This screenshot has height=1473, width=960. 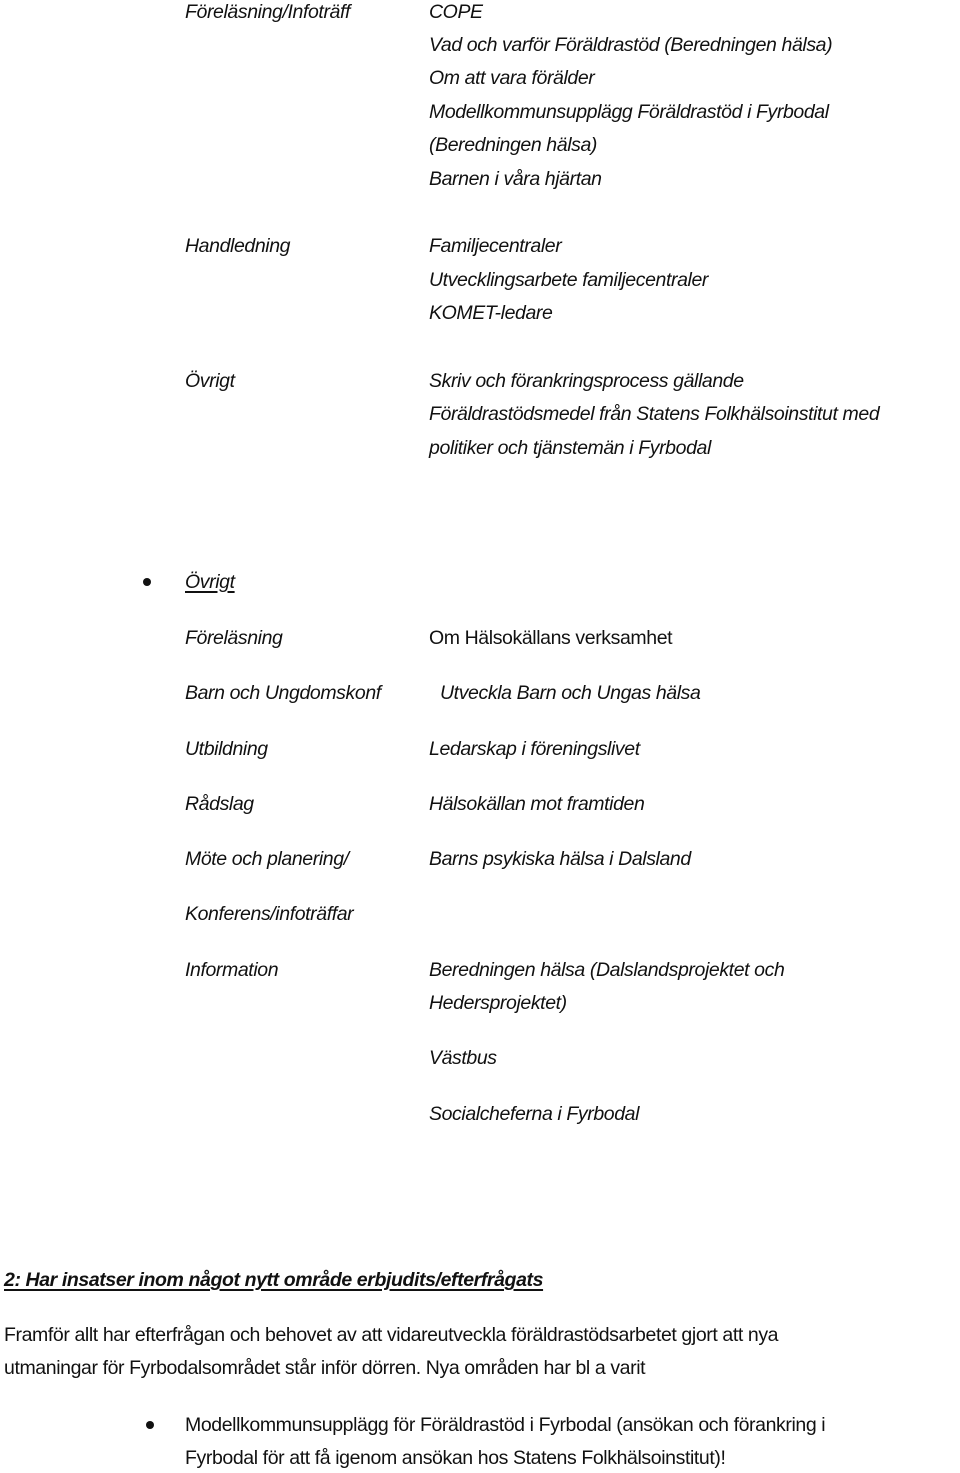 What do you see at coordinates (513, 145) in the screenshot?
I see `group-item: (Beredningen hälsa)` at bounding box center [513, 145].